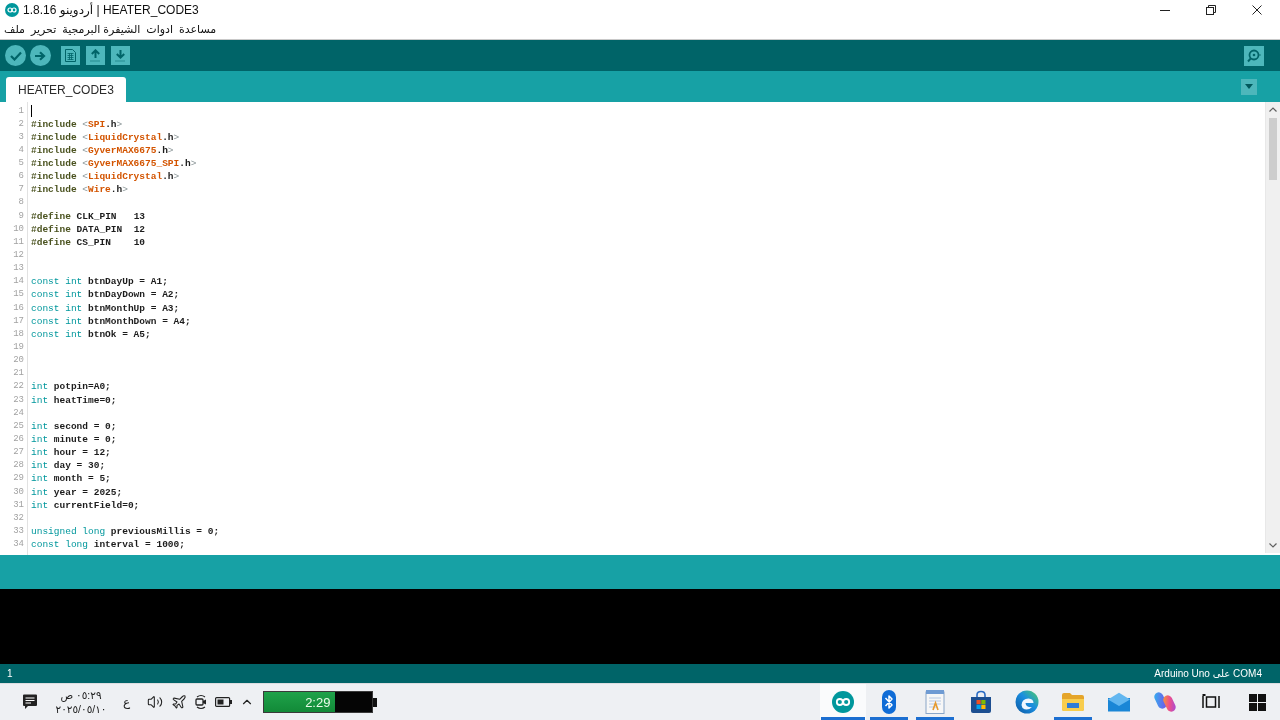  Describe the element at coordinates (18, 348) in the screenshot. I see `line-number: 19` at that location.